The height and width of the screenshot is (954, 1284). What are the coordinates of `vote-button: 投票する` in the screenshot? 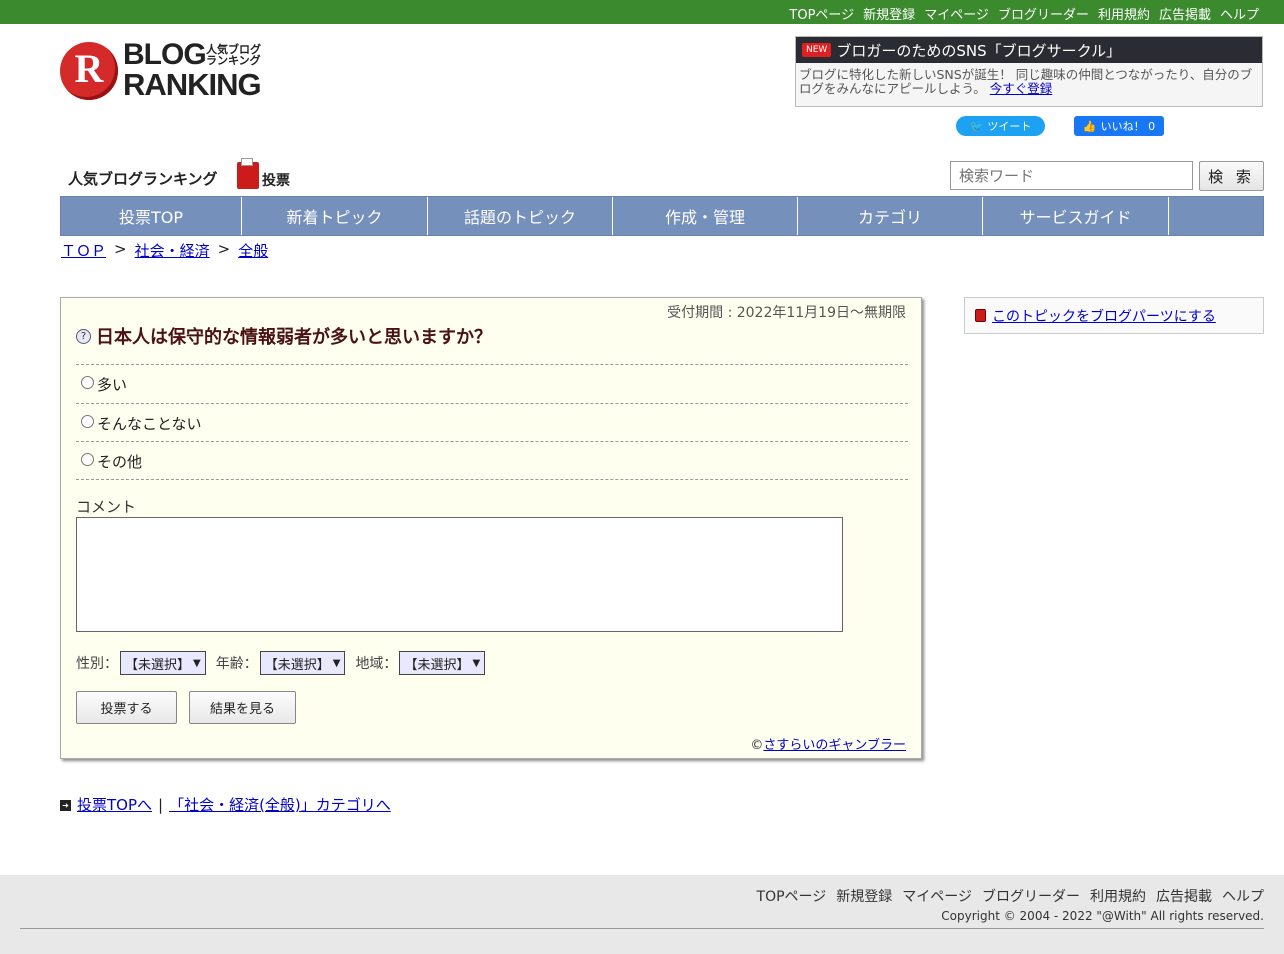 It's located at (126, 707).